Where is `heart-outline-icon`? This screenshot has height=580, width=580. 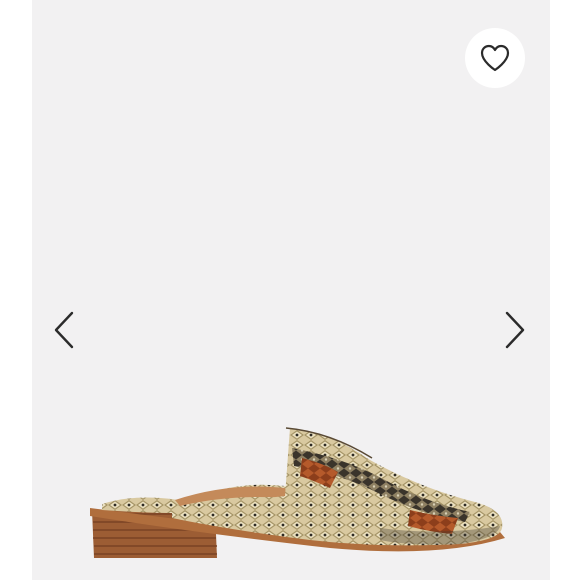
heart-outline-icon is located at coordinates (495, 58).